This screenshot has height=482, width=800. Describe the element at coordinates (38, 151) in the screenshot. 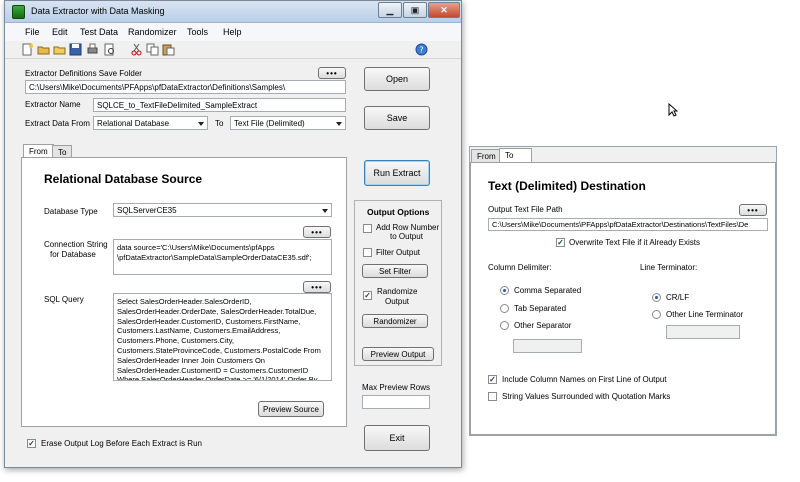

I see `tab-from: From` at that location.